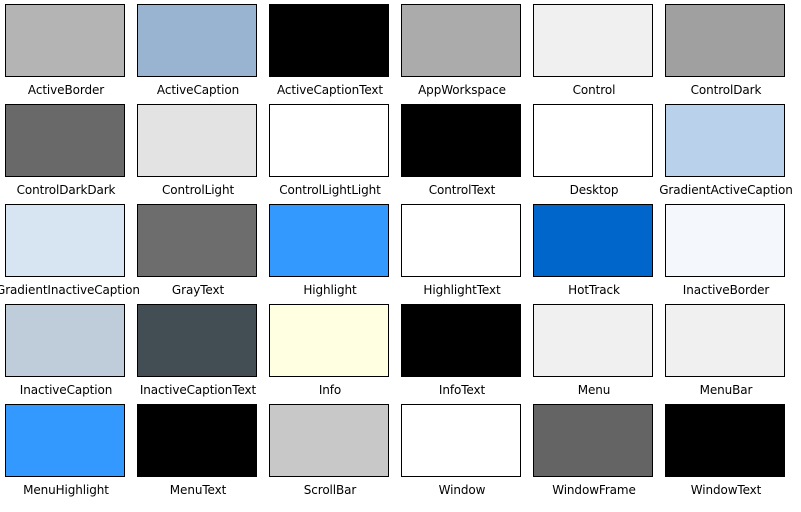 The image size is (801, 512). What do you see at coordinates (198, 390) in the screenshot?
I see `color-swatch-label: InactiveCaptionText` at bounding box center [198, 390].